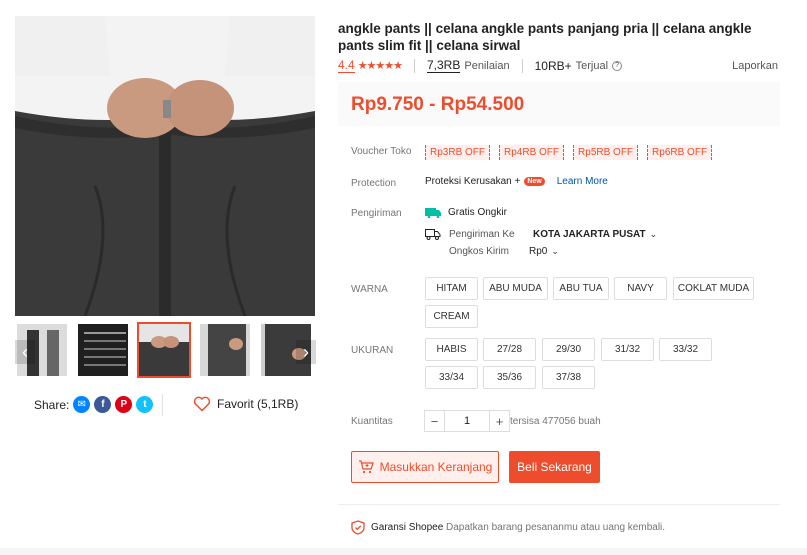  What do you see at coordinates (582, 181) in the screenshot?
I see `learn-more-link: Learn More` at bounding box center [582, 181].